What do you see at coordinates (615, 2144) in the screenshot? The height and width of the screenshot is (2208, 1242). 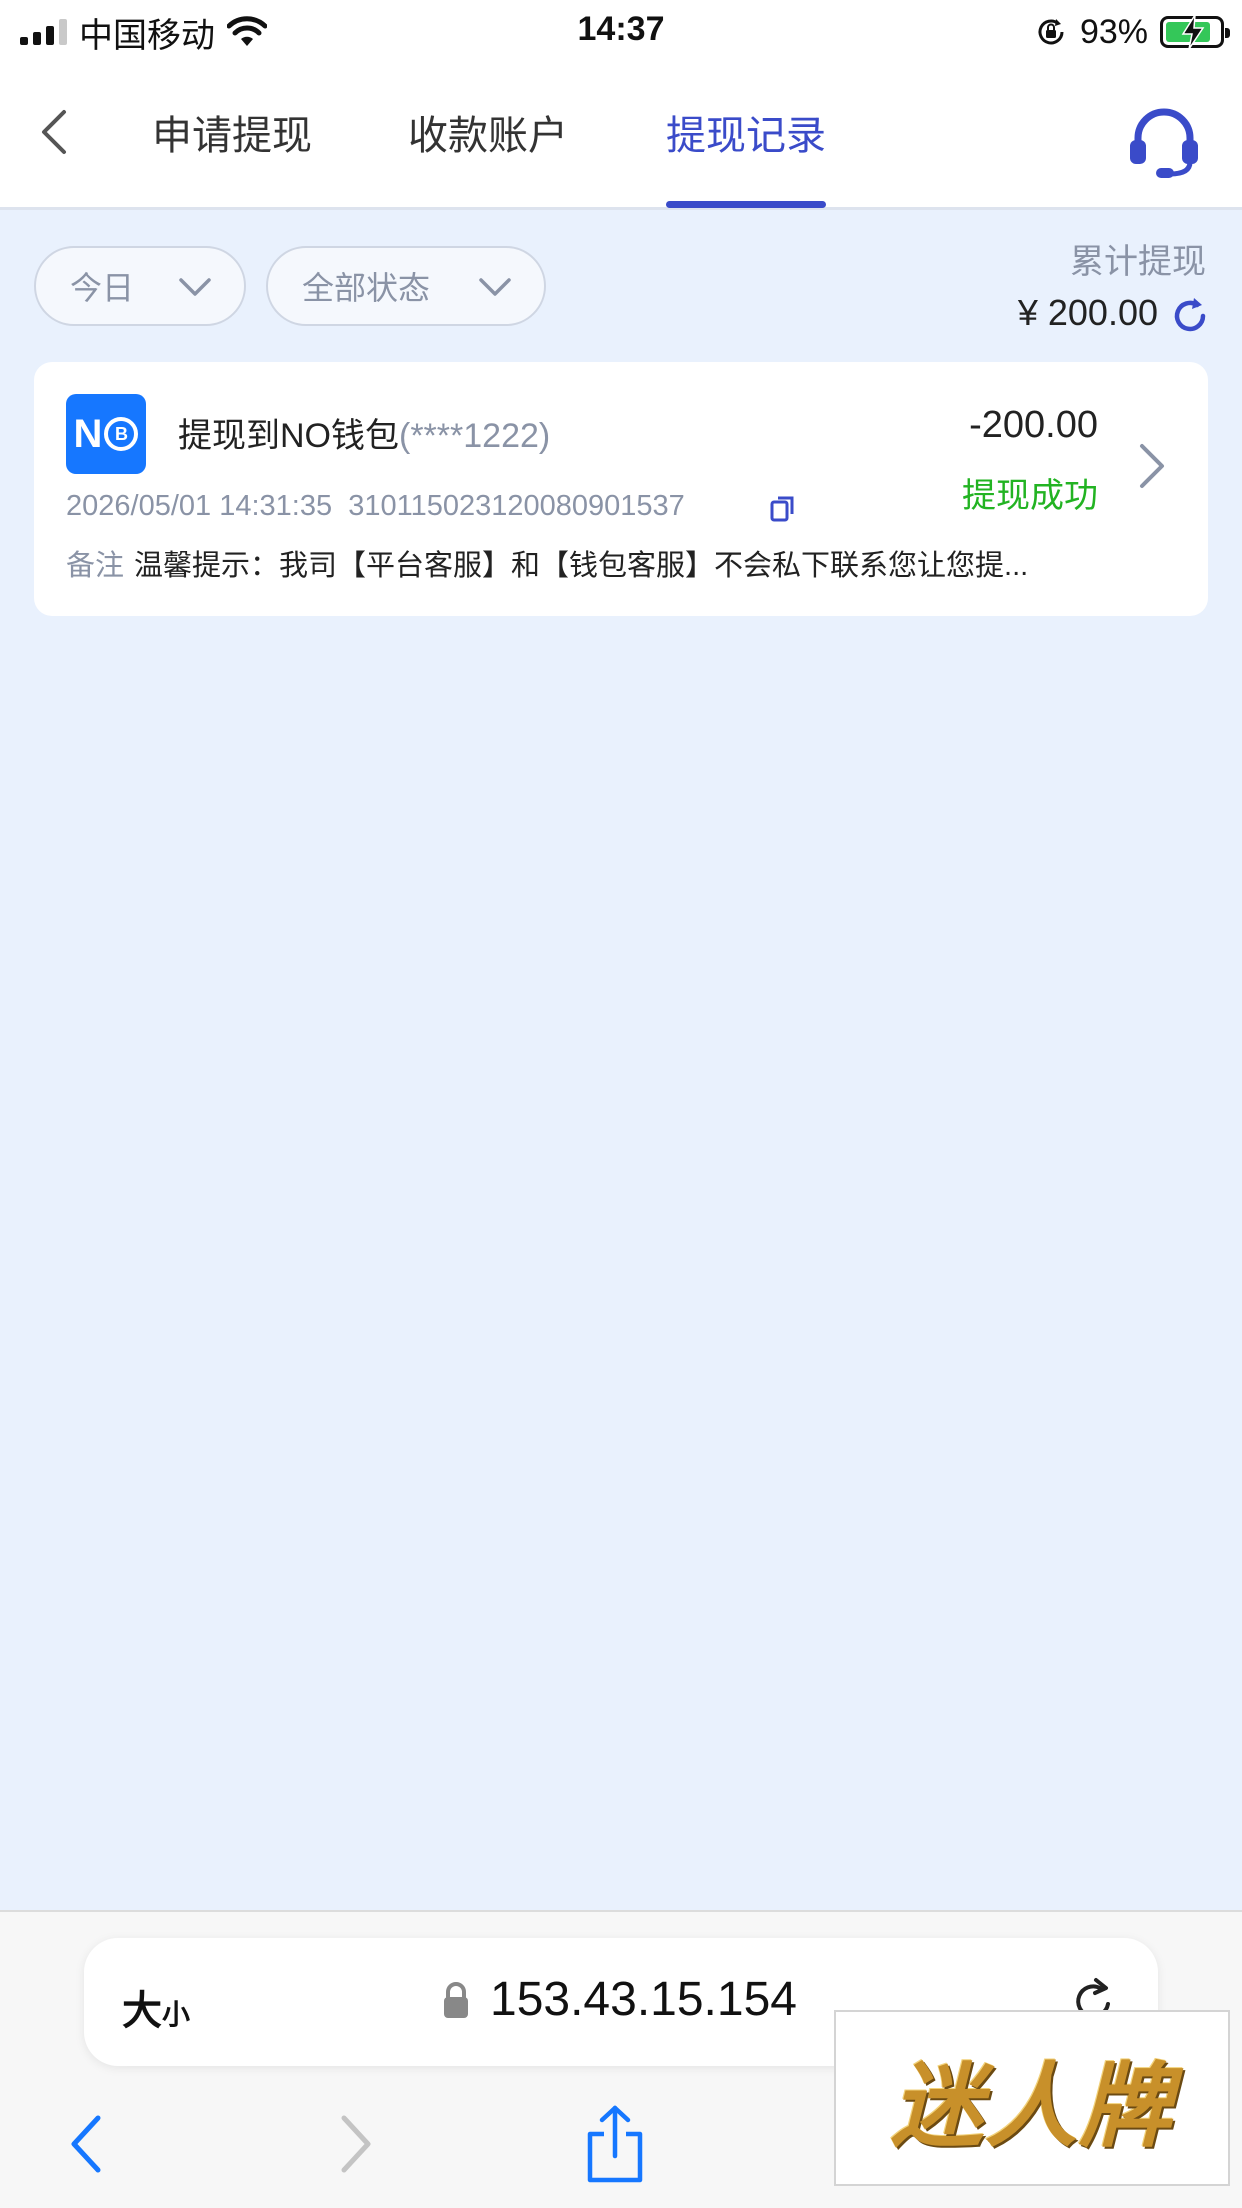 I see `share-icon` at bounding box center [615, 2144].